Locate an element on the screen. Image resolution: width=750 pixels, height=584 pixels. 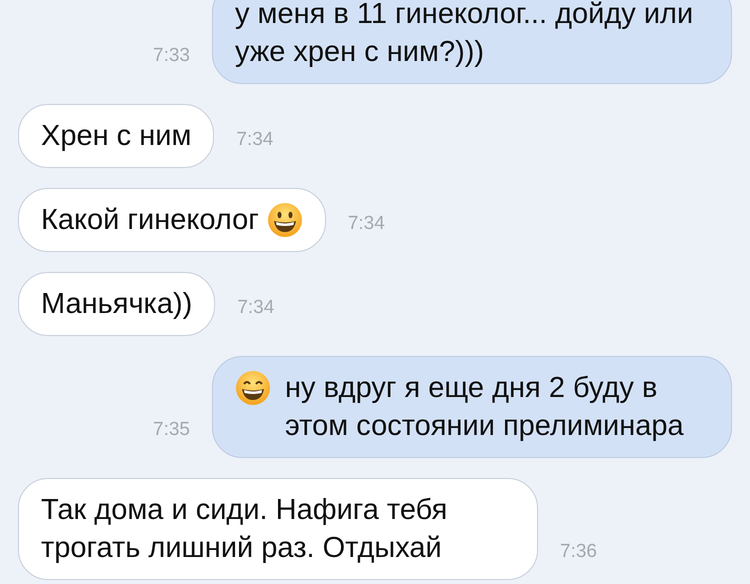
message-text: у меня в 11 гинеколог... дойду или уже хрен с ним?))) is located at coordinates (464, 35).